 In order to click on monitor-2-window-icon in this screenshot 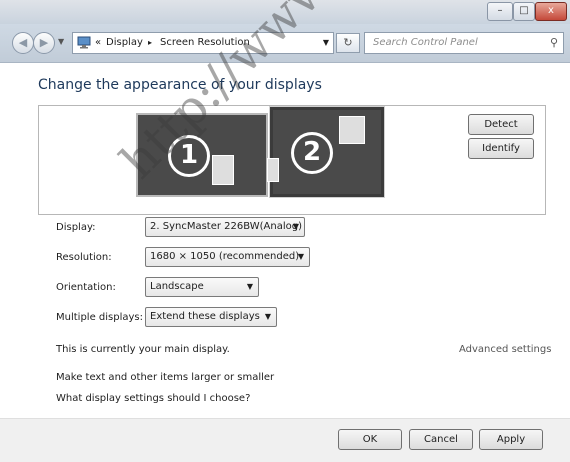, I will do `click(352, 130)`.